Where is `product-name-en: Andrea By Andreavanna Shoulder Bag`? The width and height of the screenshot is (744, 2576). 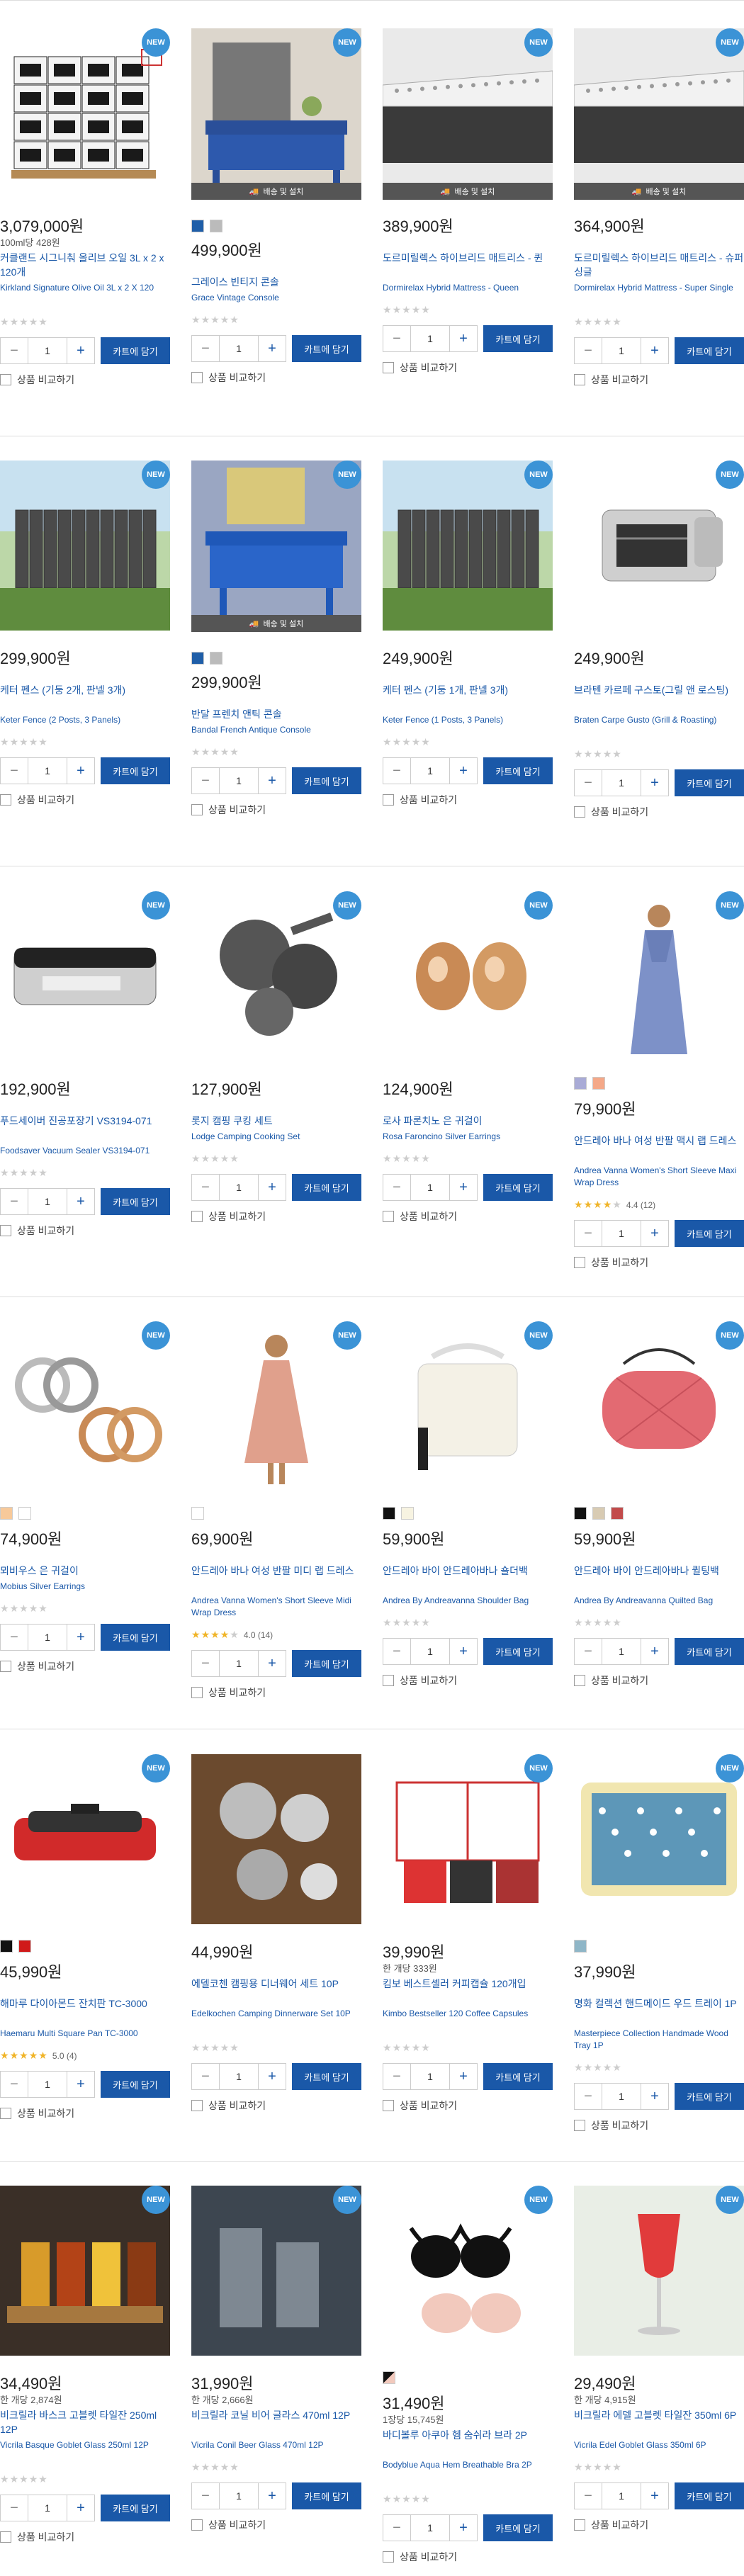 product-name-en: Andrea By Andreavanna Shoulder Bag is located at coordinates (468, 1601).